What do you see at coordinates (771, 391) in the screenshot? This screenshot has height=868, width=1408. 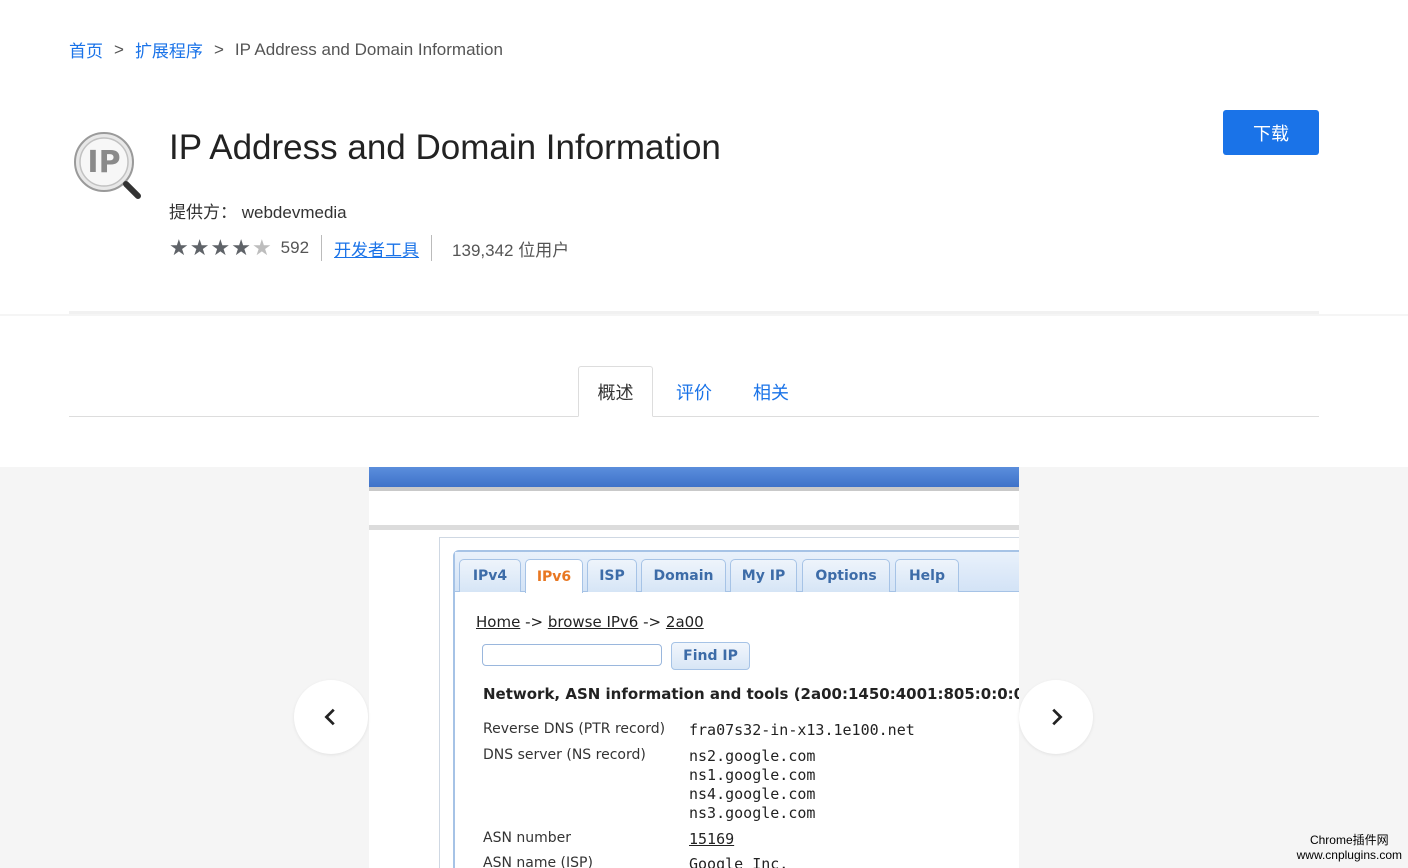 I see `tab-related: 相关` at bounding box center [771, 391].